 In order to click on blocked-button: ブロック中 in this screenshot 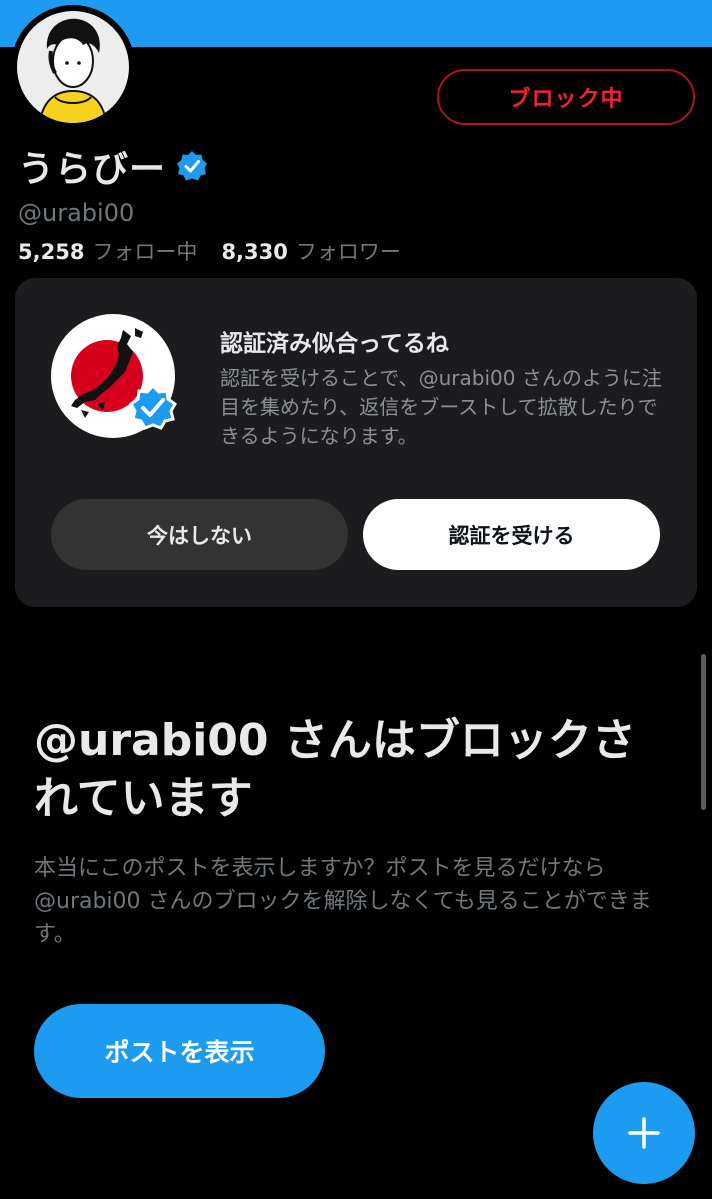, I will do `click(566, 97)`.